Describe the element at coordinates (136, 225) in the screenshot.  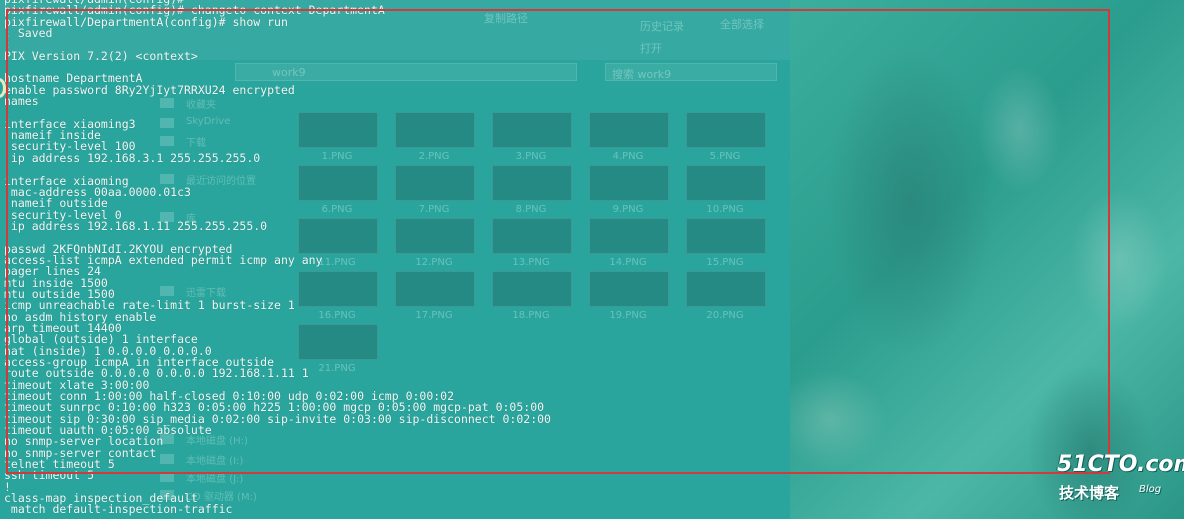
I see `console-line: ip address 192.168.1.11 255.255.255.0` at that location.